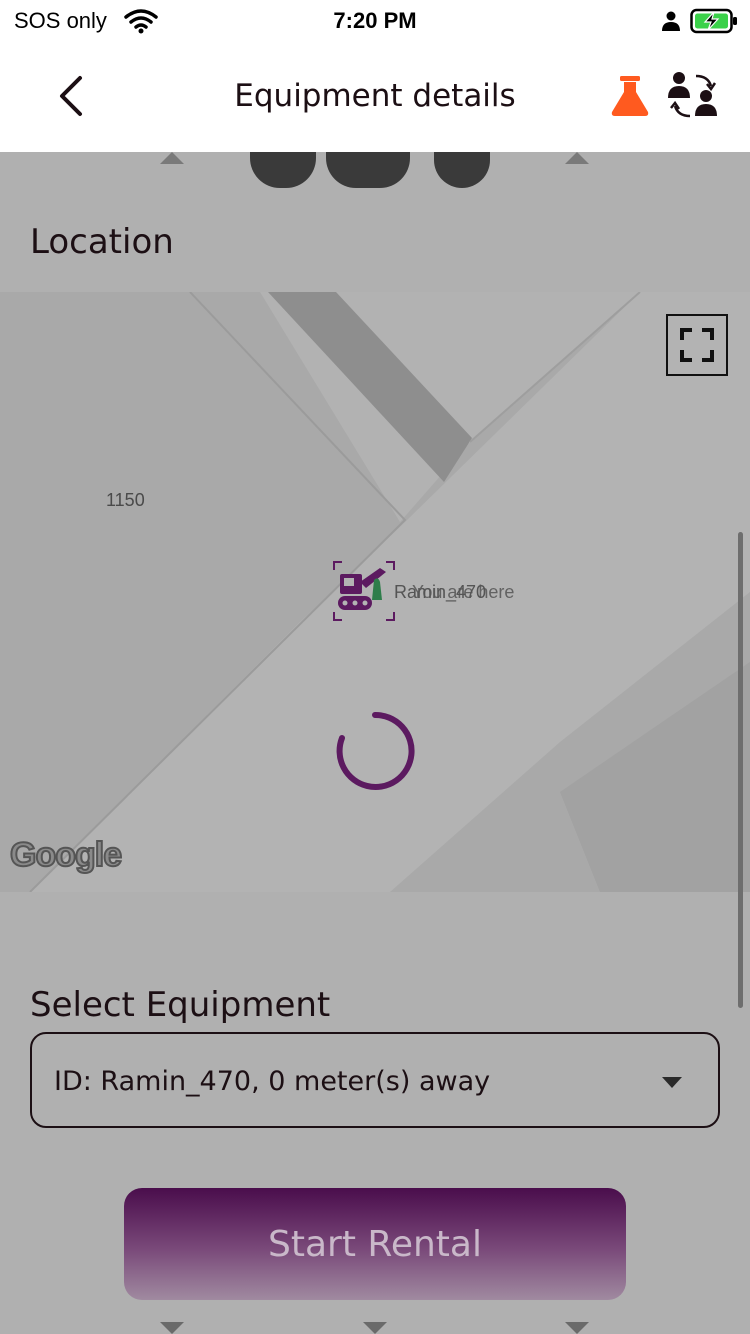 The image size is (750, 1334). I want to click on excavator-marker-icon, so click(367, 592).